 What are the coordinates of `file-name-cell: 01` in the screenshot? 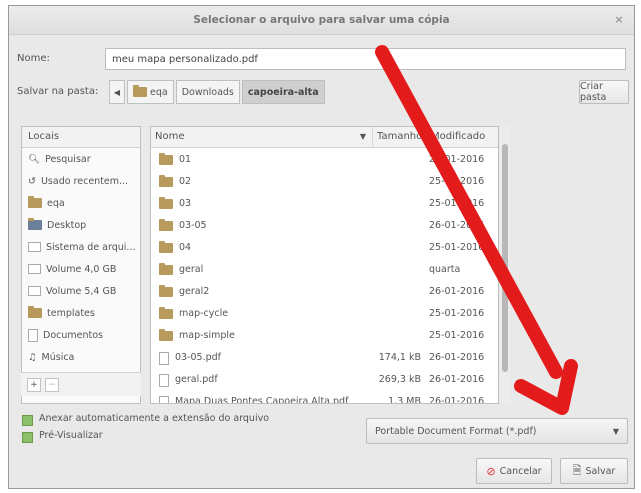 It's located at (264, 160).